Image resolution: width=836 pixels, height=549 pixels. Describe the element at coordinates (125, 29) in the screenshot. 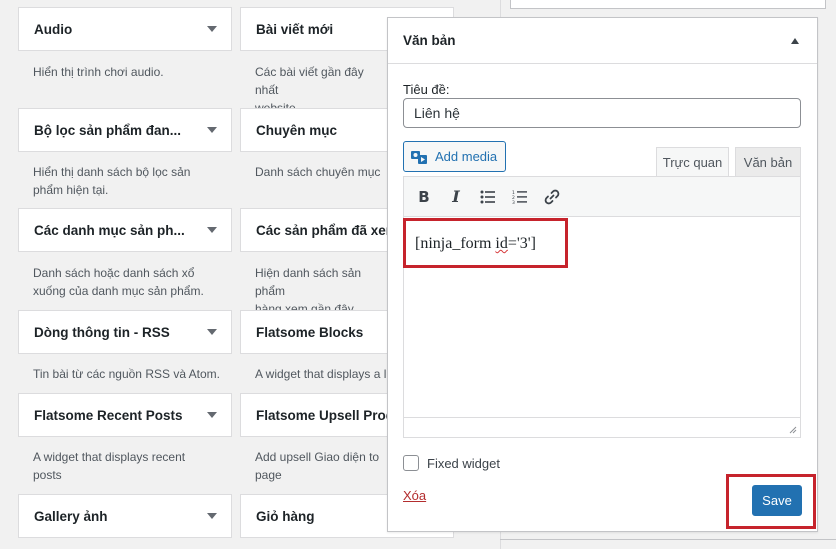

I see `widget-tile-audio: Audio` at that location.